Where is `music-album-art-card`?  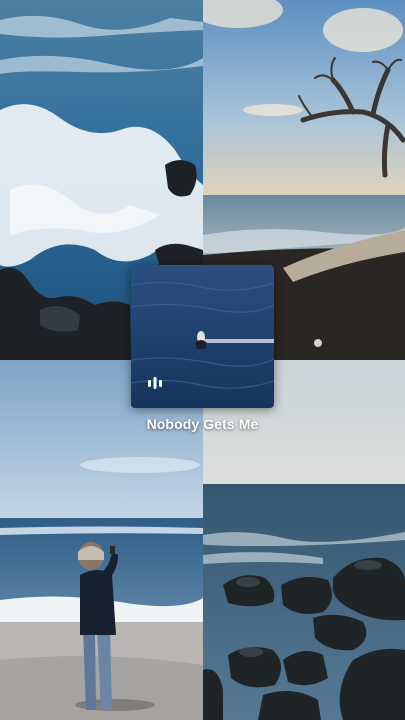 music-album-art-card is located at coordinates (202, 336).